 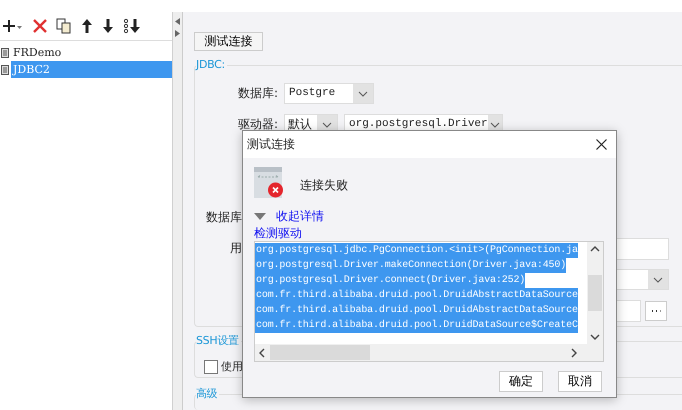 I want to click on dialog-button: 取消, so click(x=580, y=381).